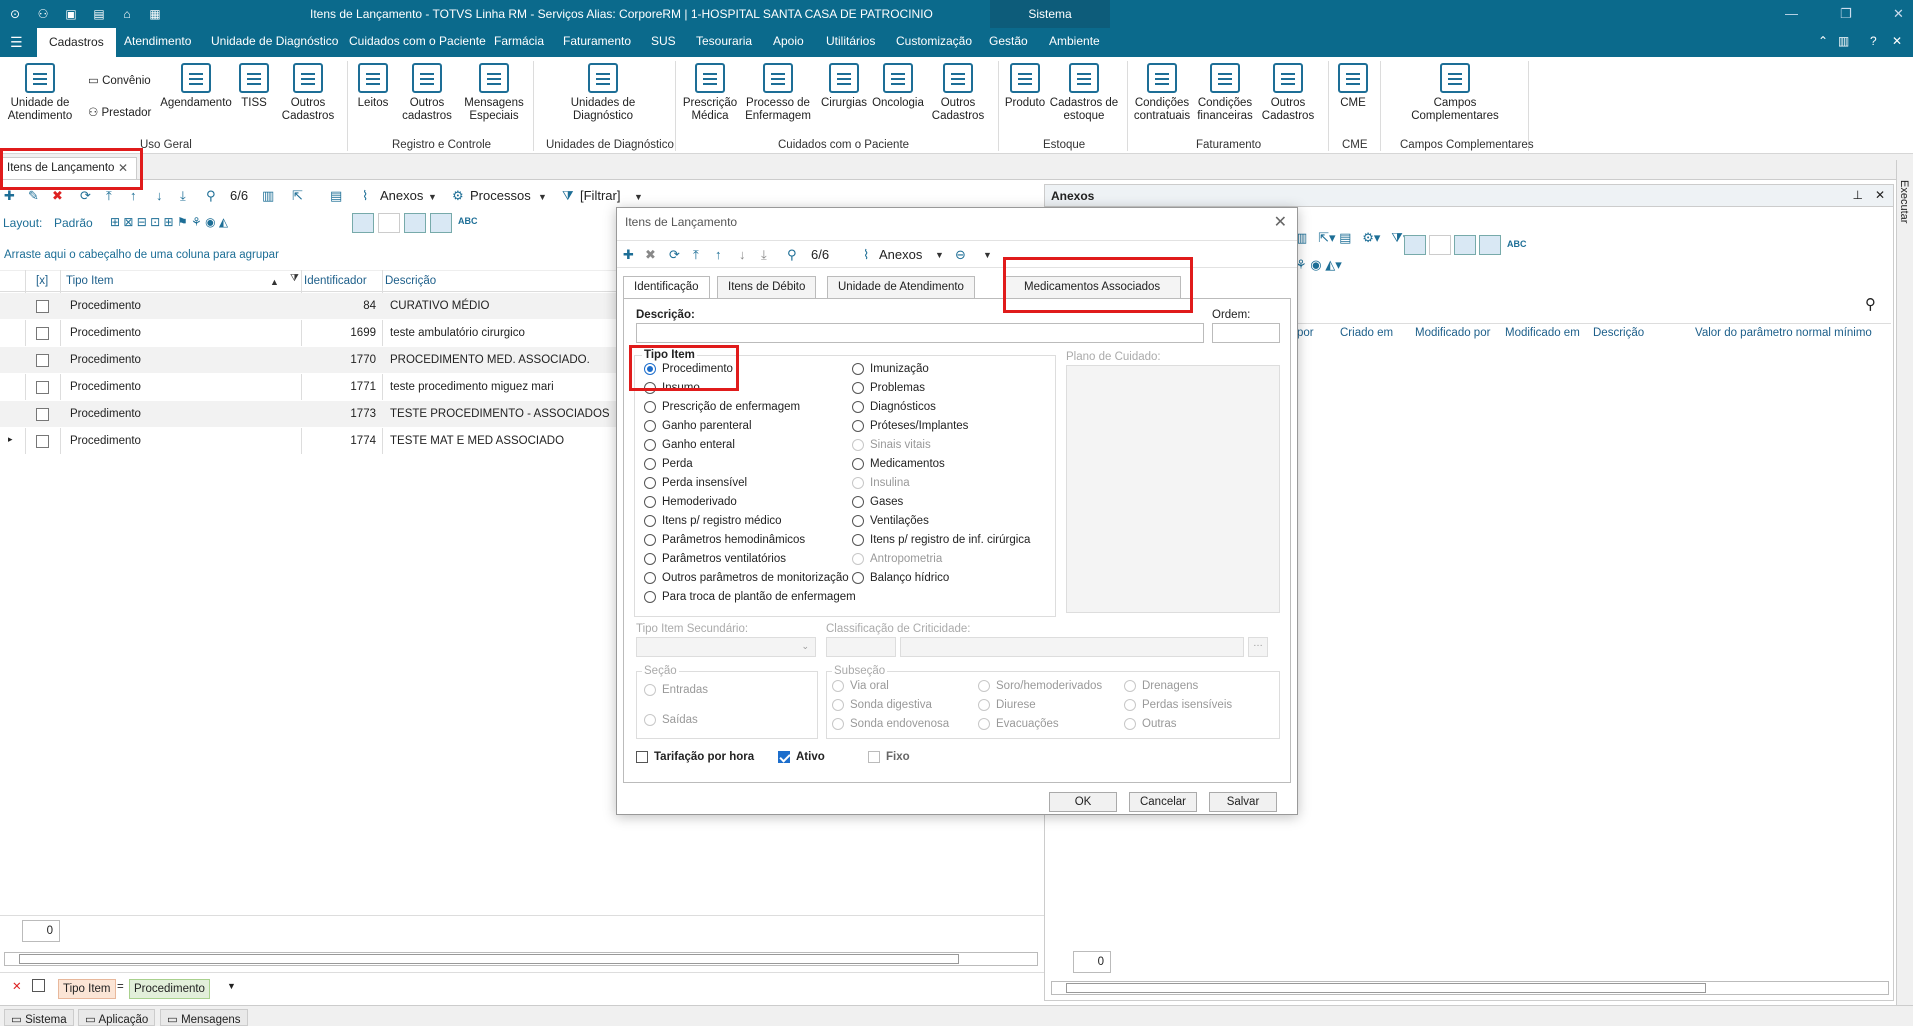 This screenshot has width=1913, height=1026. What do you see at coordinates (898, 86) in the screenshot?
I see `ribbon-oncologia: Oncologia` at bounding box center [898, 86].